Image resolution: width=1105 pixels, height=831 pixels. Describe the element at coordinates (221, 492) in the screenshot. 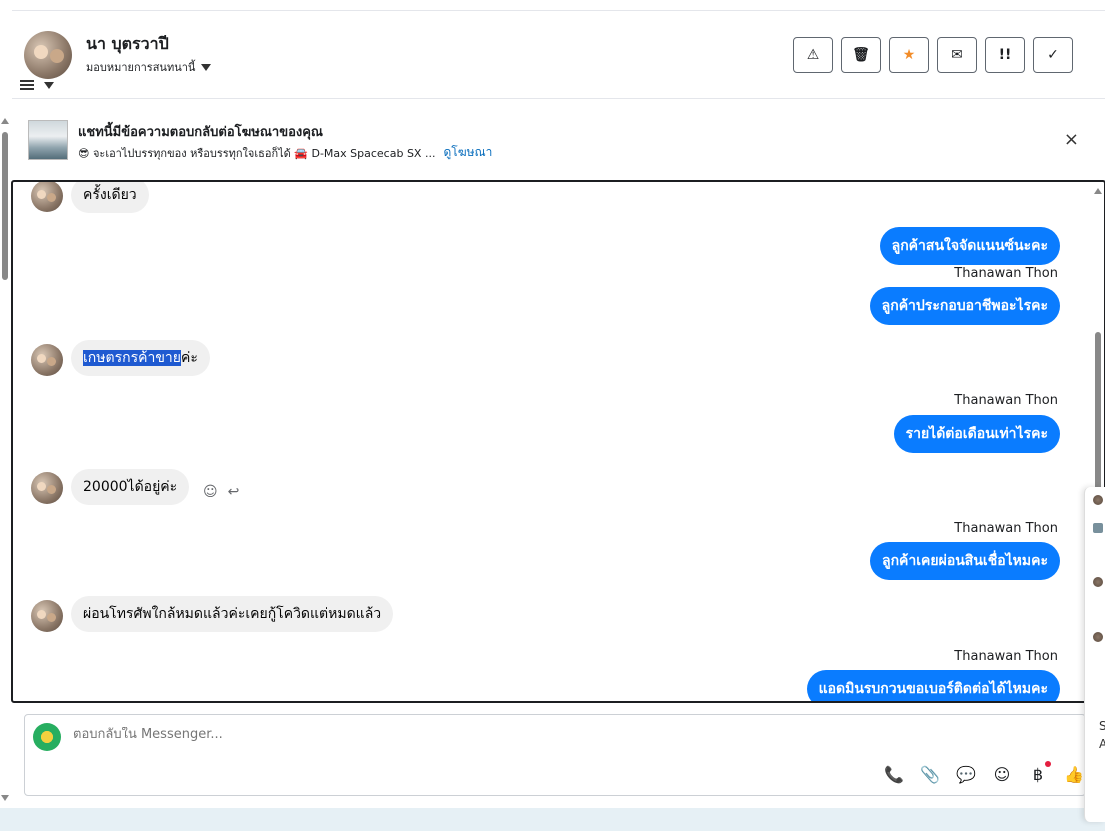

I see `message-actions: ☺ ↩` at that location.